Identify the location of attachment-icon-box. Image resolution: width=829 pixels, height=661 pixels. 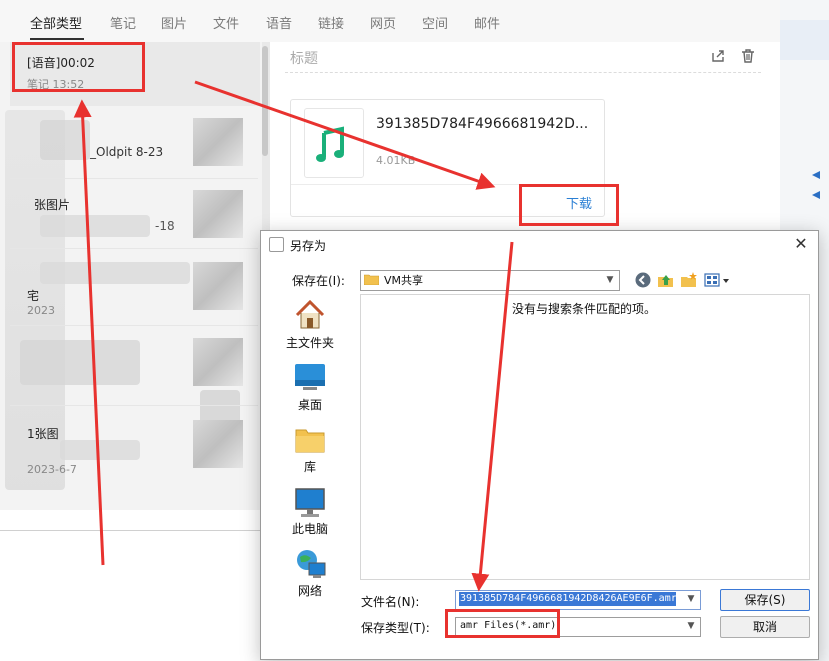
(334, 143).